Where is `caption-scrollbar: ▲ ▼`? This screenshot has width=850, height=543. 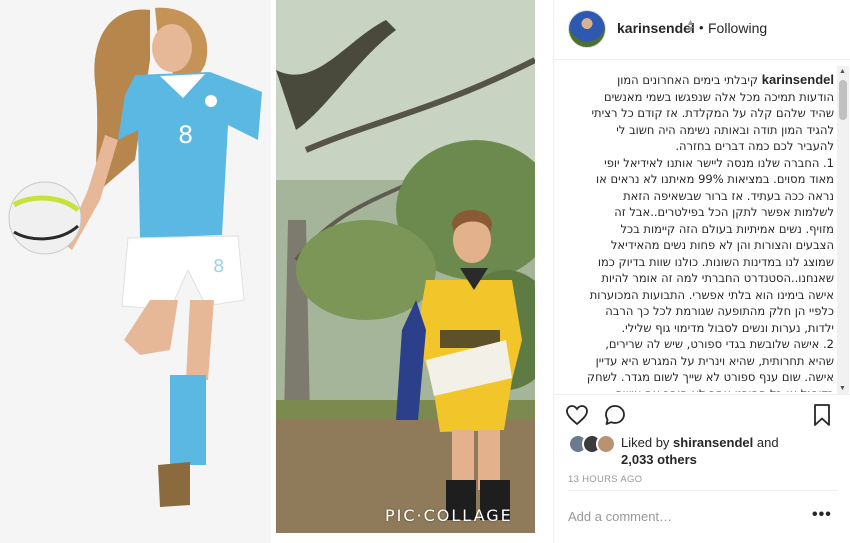 caption-scrollbar: ▲ ▼ is located at coordinates (843, 230).